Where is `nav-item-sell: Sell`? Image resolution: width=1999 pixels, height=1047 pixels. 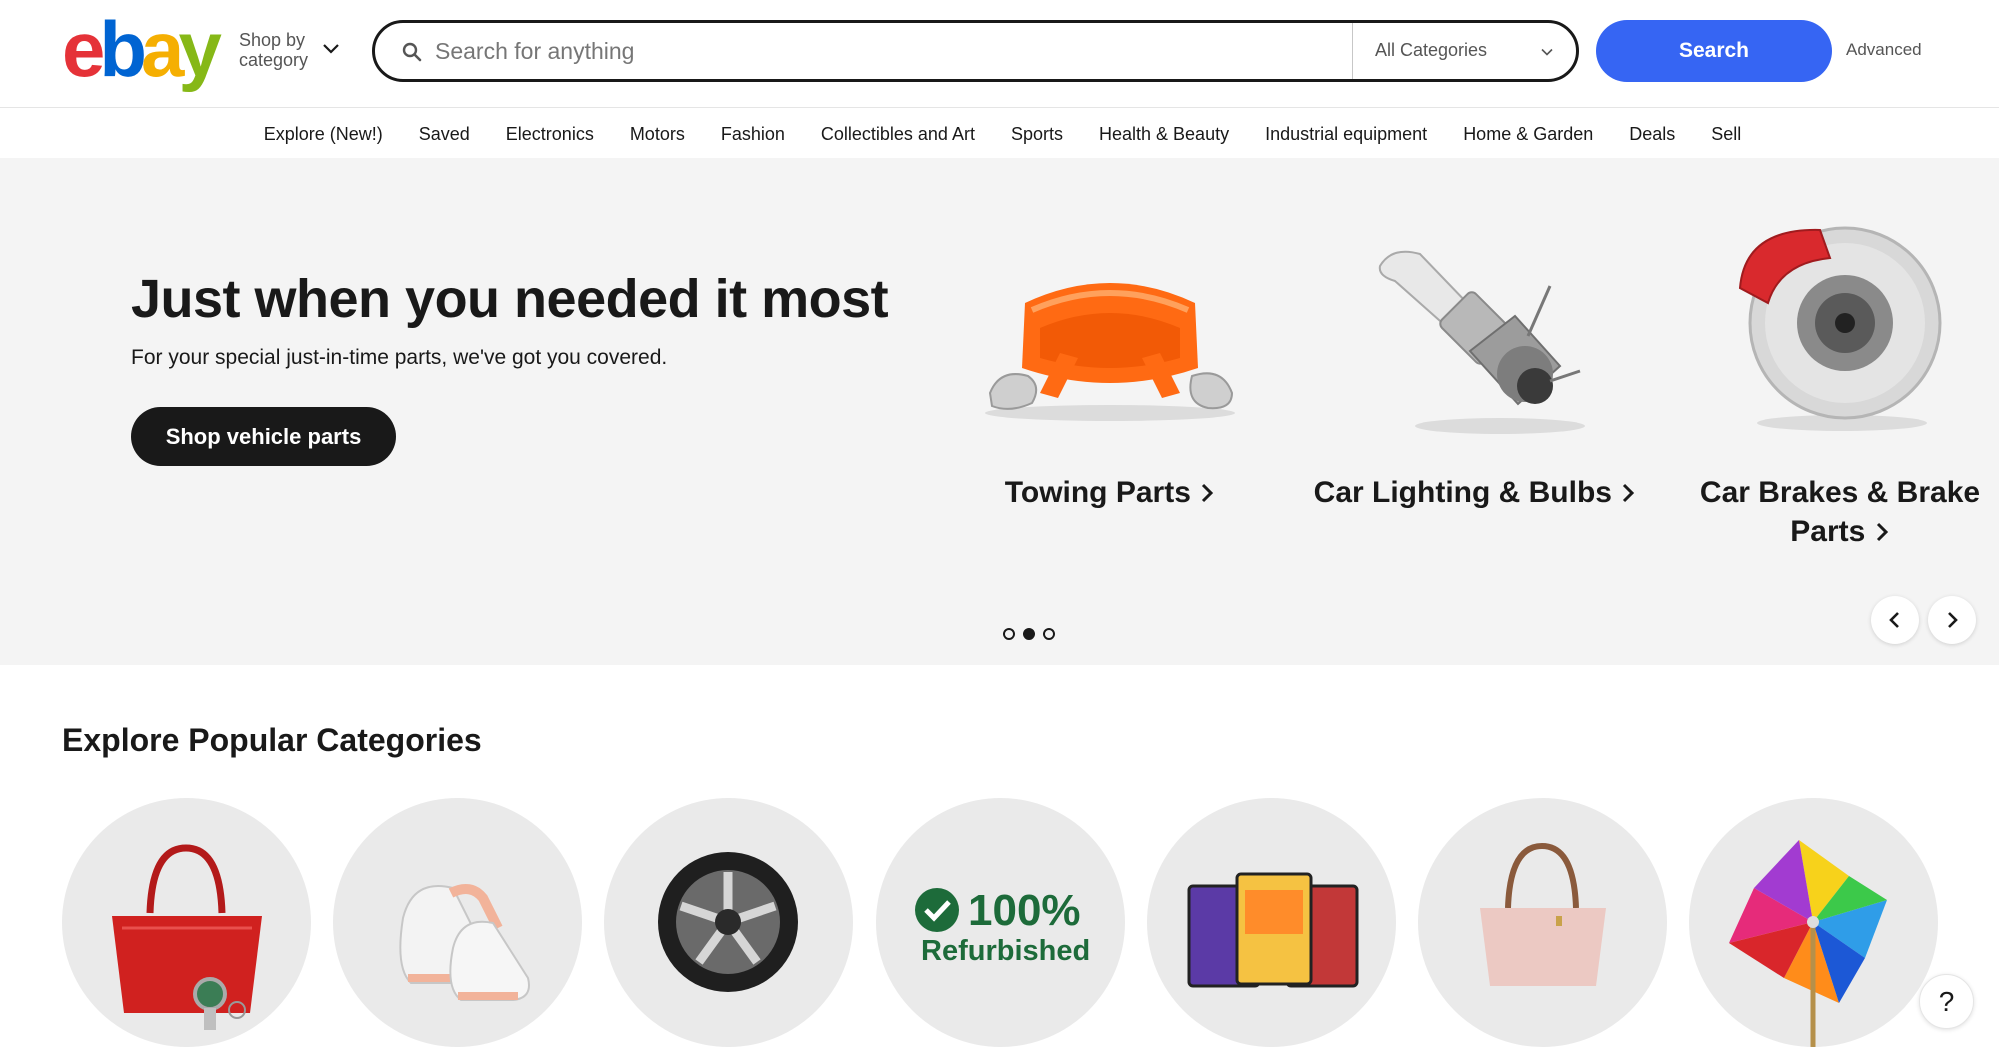
nav-item-sell: Sell is located at coordinates (1726, 134).